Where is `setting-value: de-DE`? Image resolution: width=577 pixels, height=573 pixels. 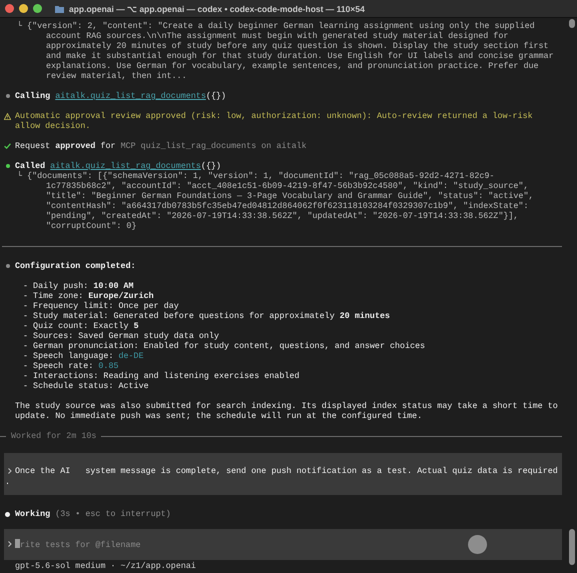 setting-value: de-DE is located at coordinates (131, 356).